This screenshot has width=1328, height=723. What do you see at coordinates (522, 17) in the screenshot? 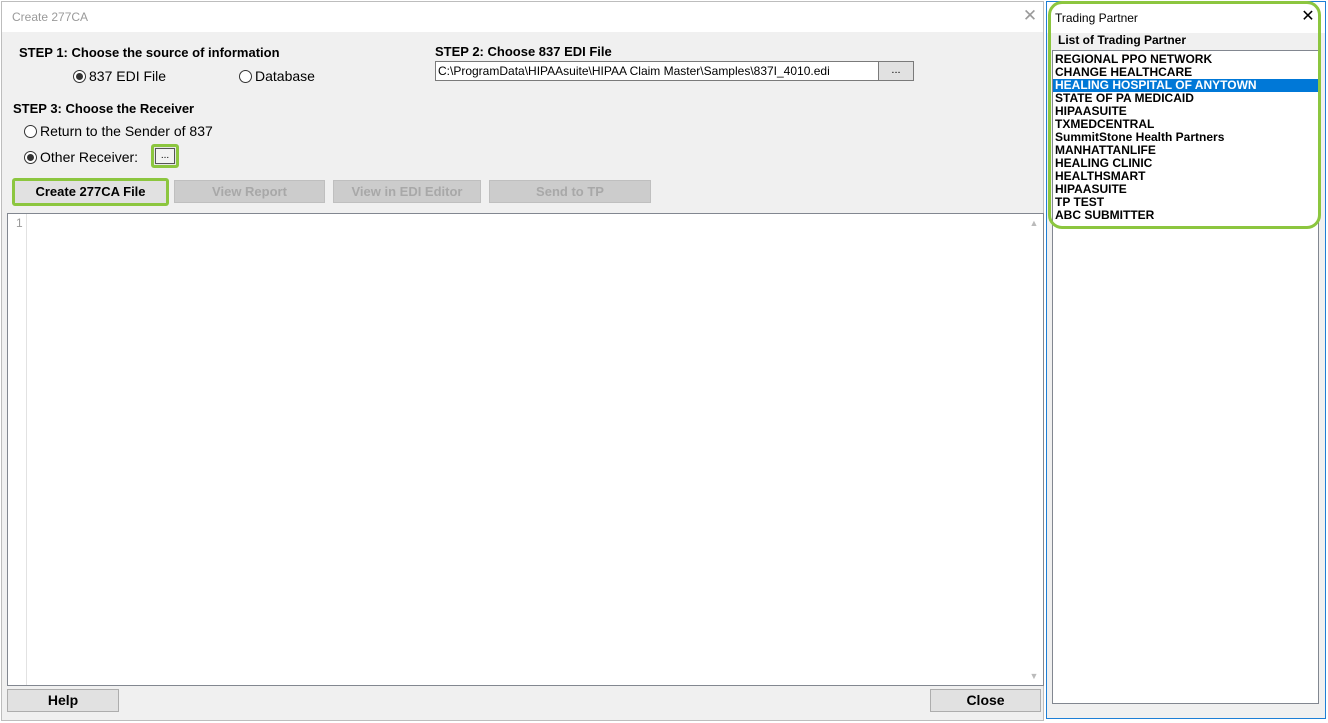
I see `title-bar: Create 277CA ✕` at bounding box center [522, 17].